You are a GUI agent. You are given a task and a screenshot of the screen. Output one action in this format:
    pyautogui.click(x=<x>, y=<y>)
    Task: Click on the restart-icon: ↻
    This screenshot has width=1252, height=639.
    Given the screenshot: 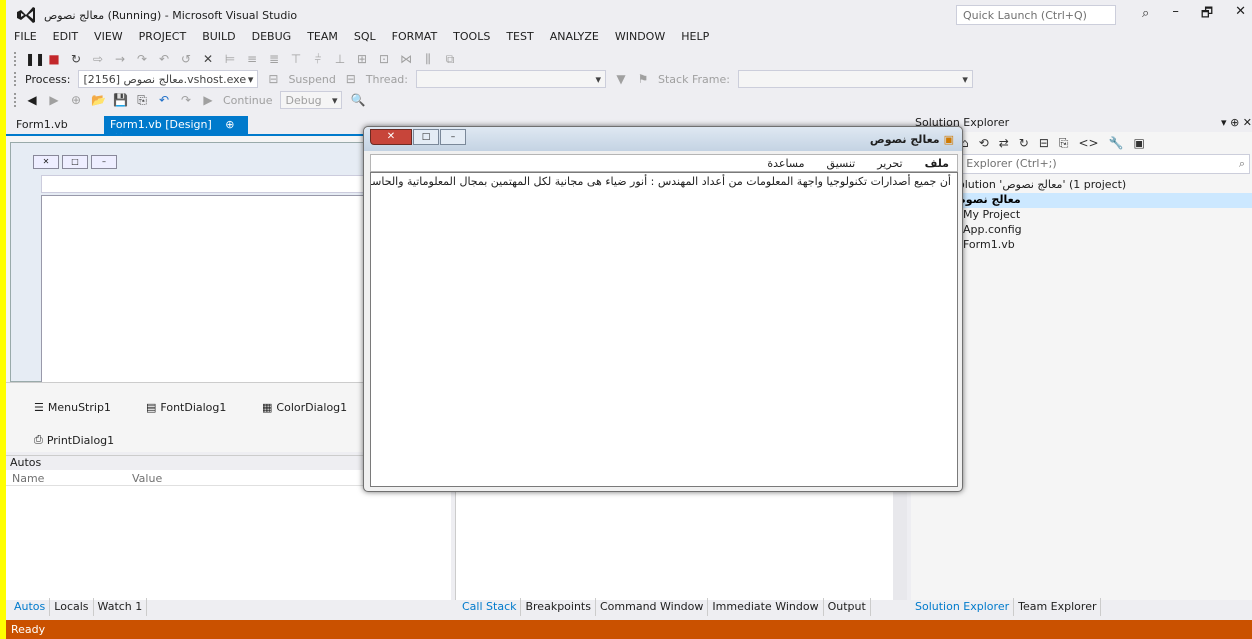 What is the action you would take?
    pyautogui.click(x=76, y=59)
    